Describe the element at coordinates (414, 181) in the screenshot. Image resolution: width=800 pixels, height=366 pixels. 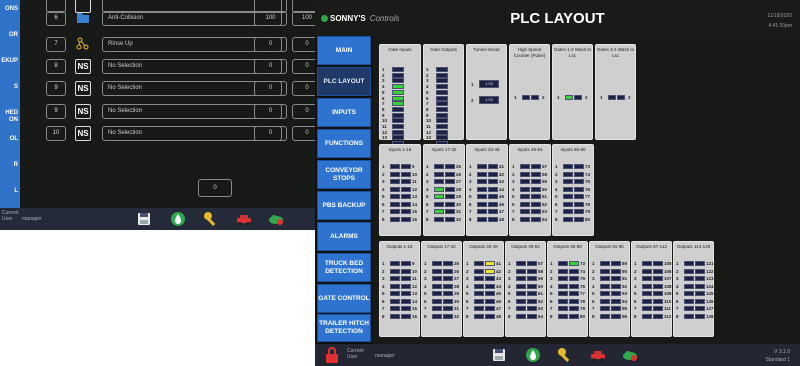
I see `io-number: 11` at that location.